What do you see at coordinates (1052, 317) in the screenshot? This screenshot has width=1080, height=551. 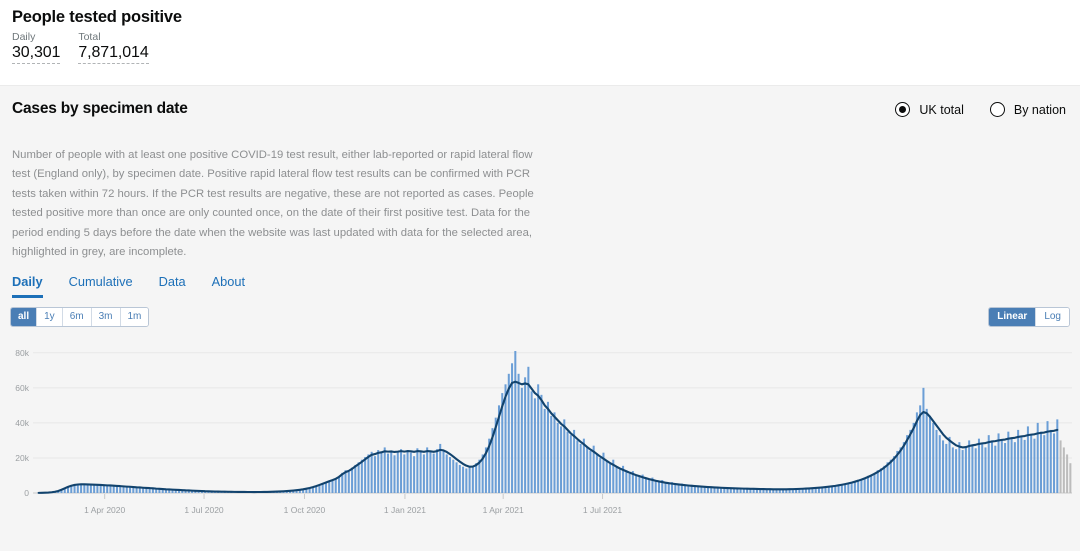 I see `scale-button-log: Log` at bounding box center [1052, 317].